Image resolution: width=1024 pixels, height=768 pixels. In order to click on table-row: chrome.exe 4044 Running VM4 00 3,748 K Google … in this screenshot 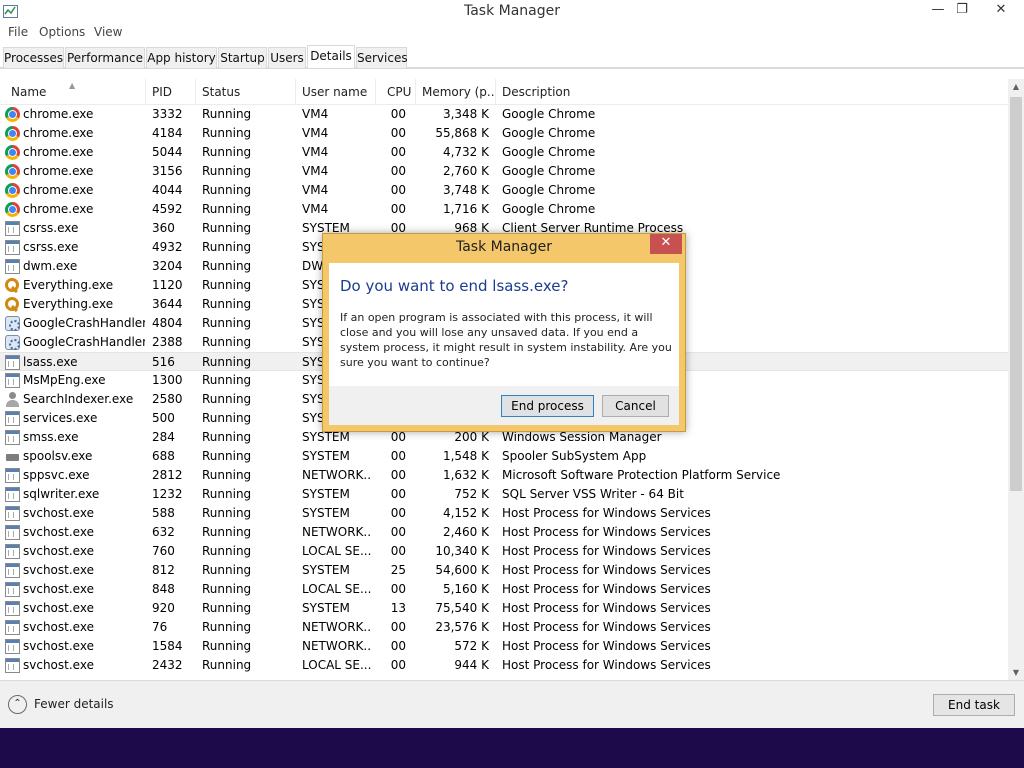, I will do `click(504, 190)`.